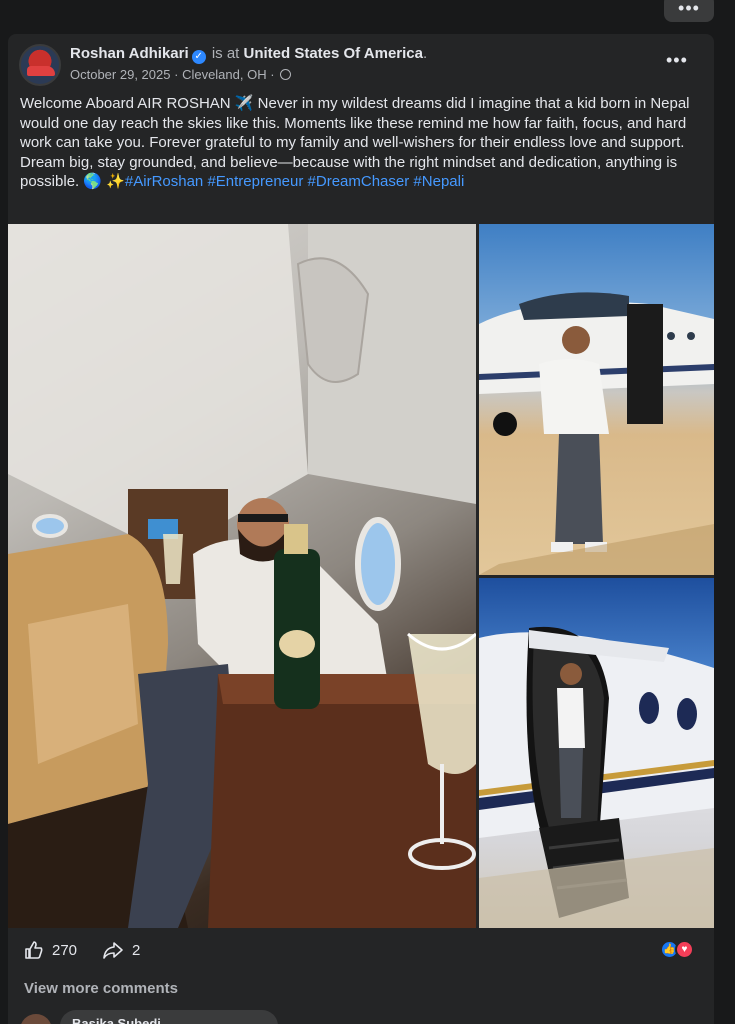 The height and width of the screenshot is (1024, 735). Describe the element at coordinates (198, 57) in the screenshot. I see `verified-badge-icon: ✓` at that location.